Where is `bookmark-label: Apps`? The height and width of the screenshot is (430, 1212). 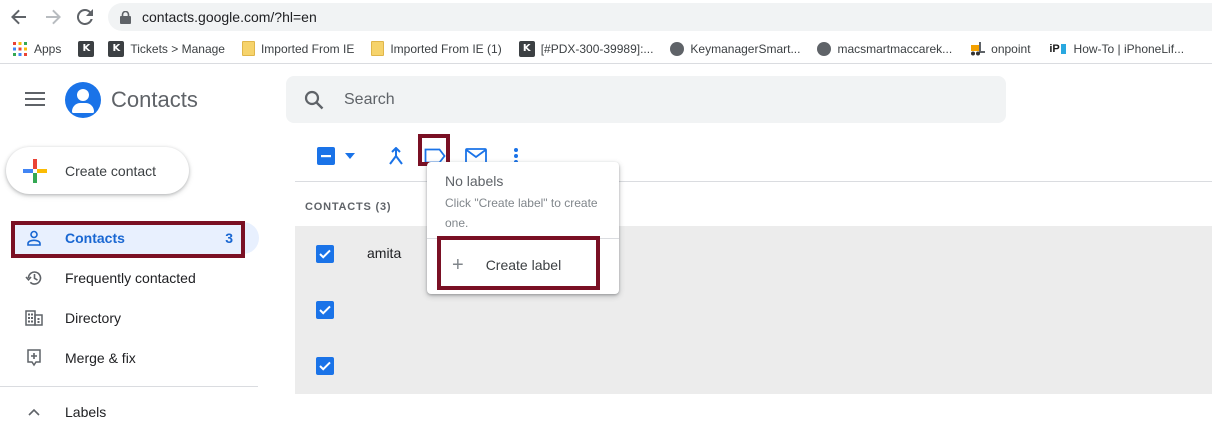
bookmark-label: Apps is located at coordinates (48, 48).